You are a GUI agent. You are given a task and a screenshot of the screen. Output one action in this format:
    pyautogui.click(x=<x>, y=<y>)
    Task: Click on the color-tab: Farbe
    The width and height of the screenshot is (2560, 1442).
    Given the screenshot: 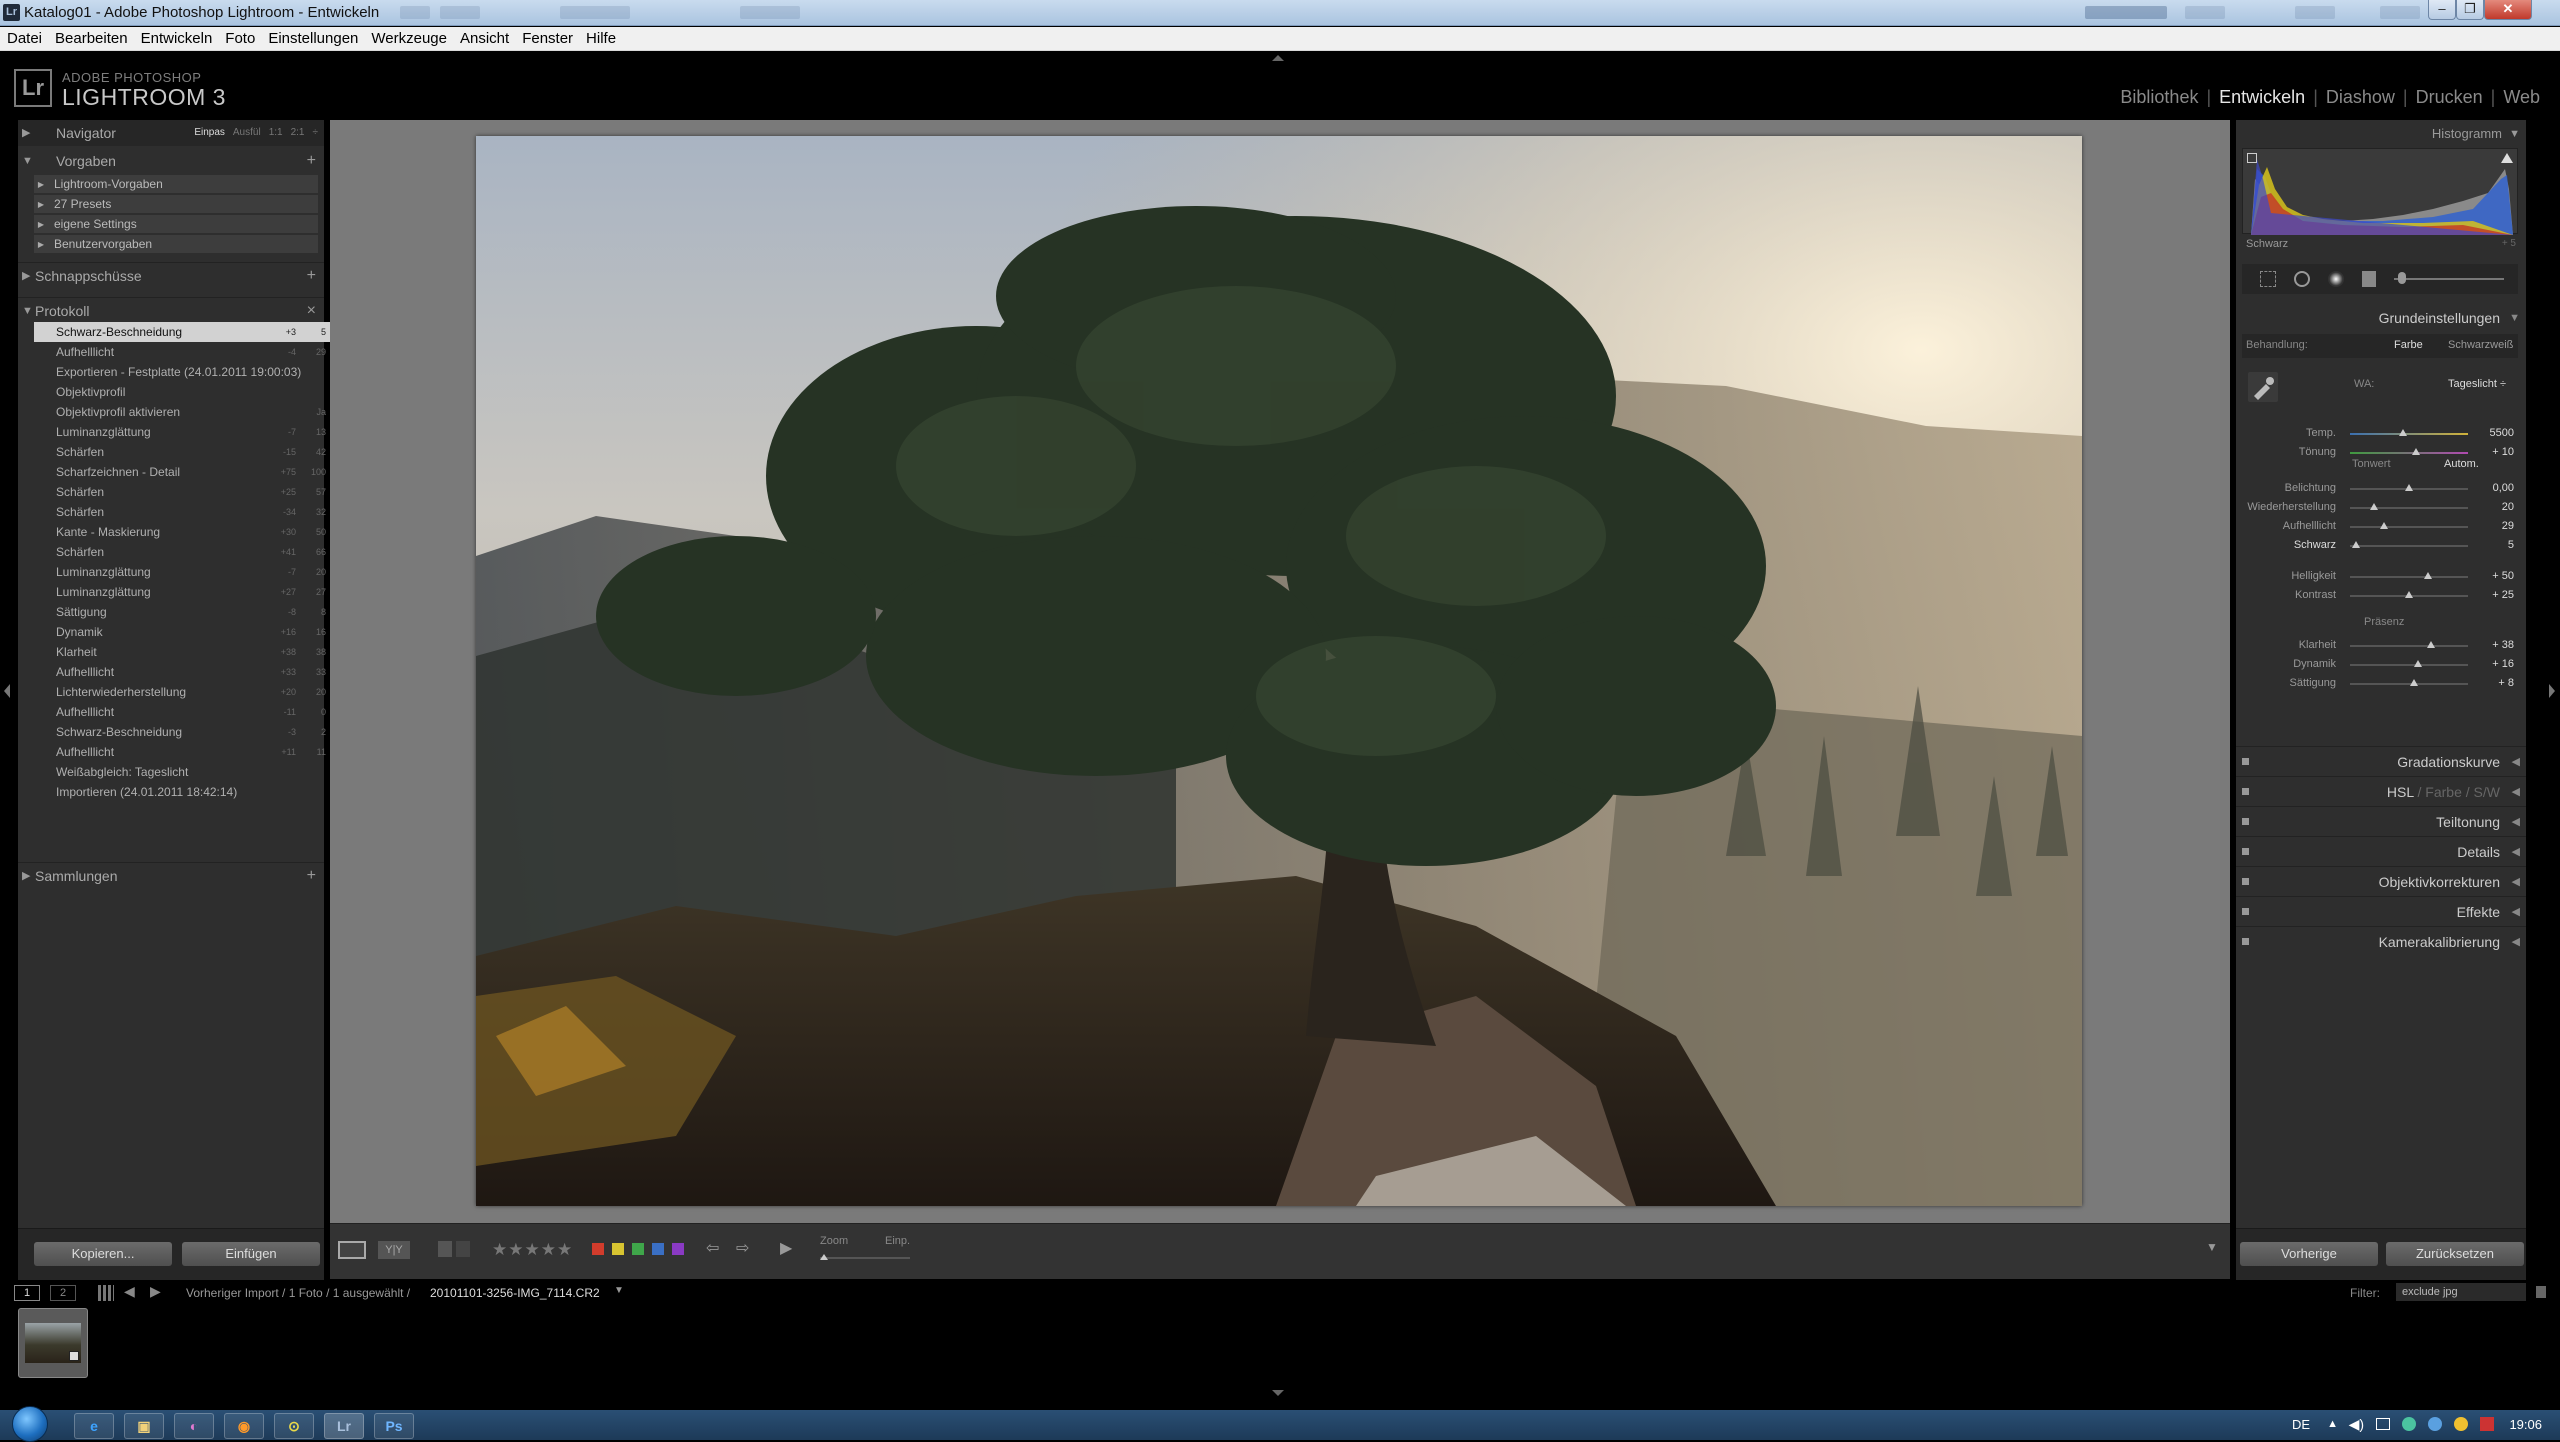 What is the action you would take?
    pyautogui.click(x=2443, y=792)
    